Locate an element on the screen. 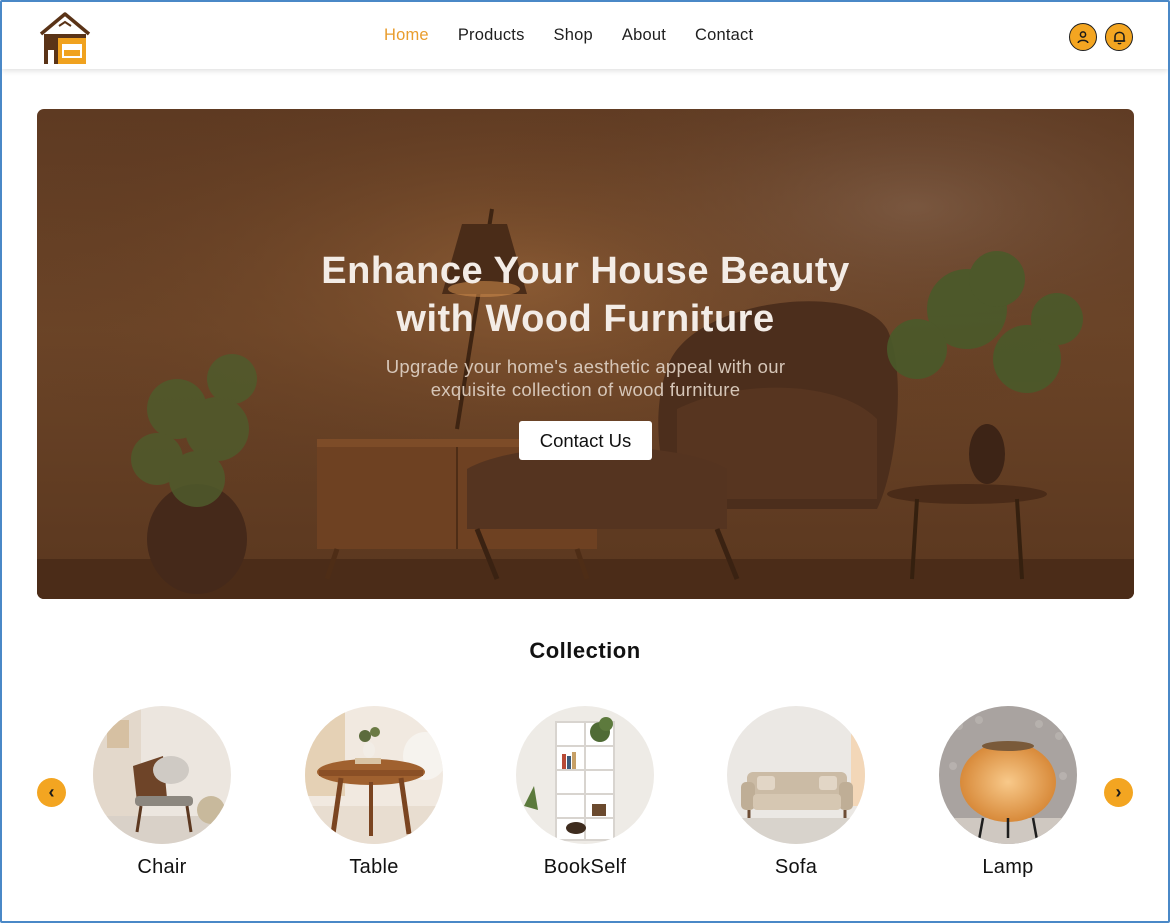 The image size is (1170, 923). chevron-right-icon: › is located at coordinates (1118, 792).